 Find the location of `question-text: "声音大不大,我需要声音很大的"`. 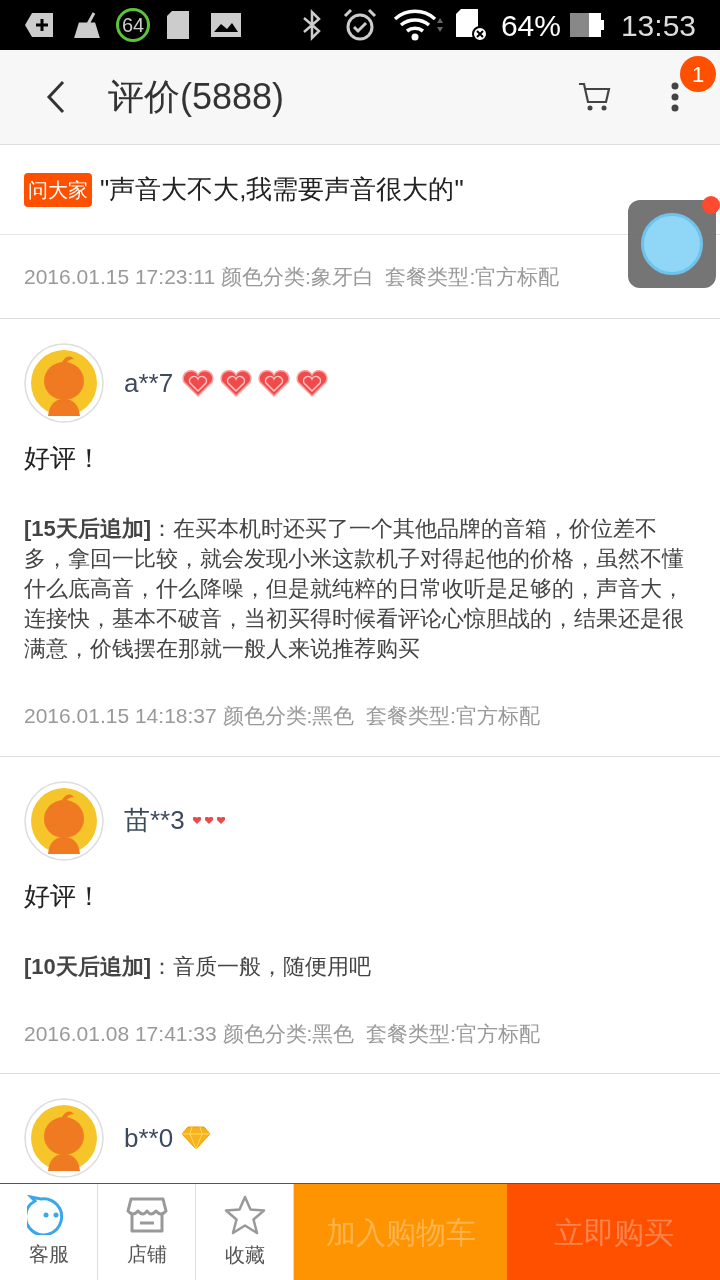

question-text: "声音大不大,我需要声音很大的" is located at coordinates (282, 189).